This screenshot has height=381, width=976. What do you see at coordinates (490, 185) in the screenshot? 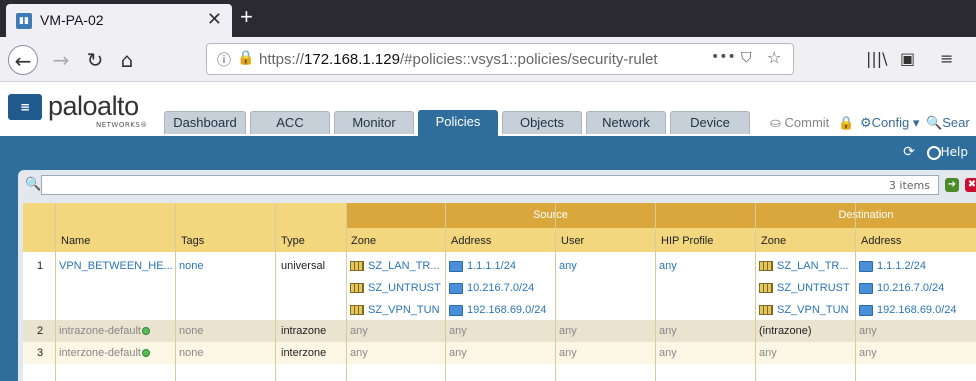
I see `filter-input: 3 items` at bounding box center [490, 185].